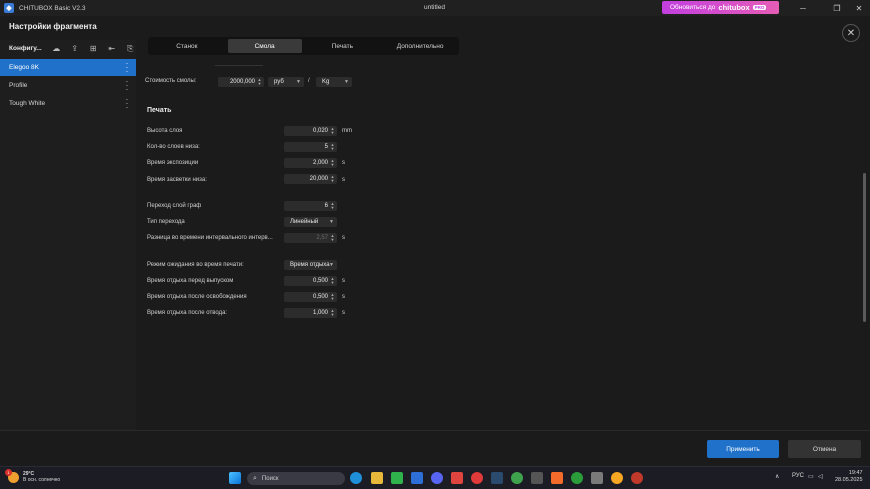  Describe the element at coordinates (173, 147) in the screenshot. I see `bottom-layers-label: Кол-во слоев низа:` at that location.